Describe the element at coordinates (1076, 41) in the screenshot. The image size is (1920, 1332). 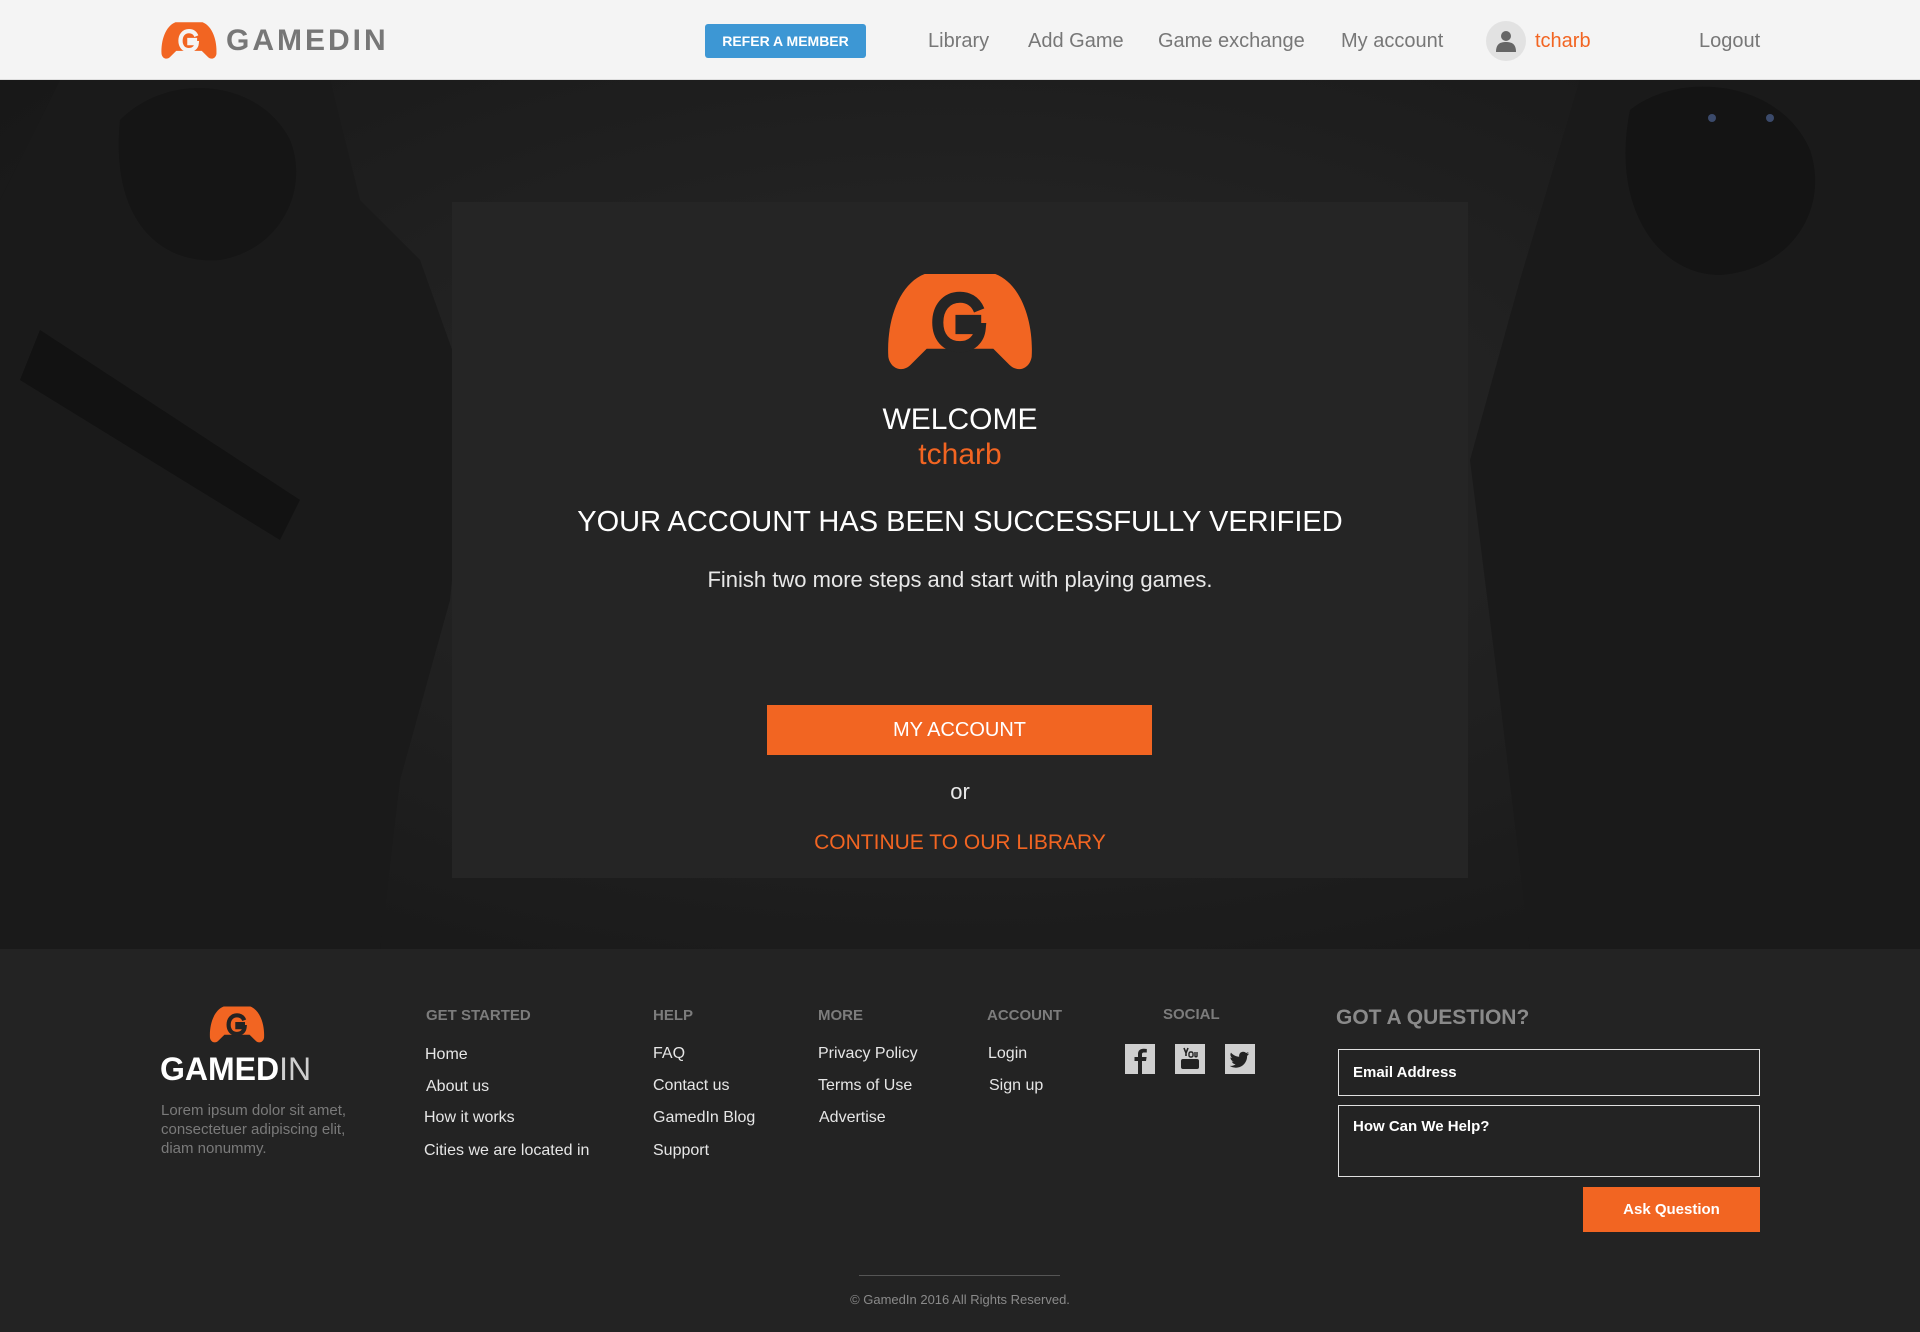
I see `nav-add-game: Add Game` at that location.